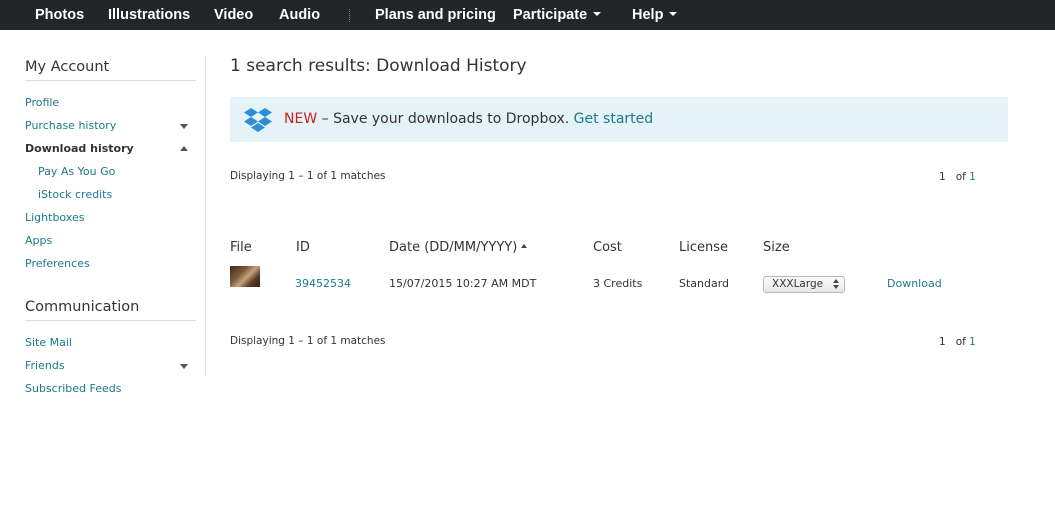 The width and height of the screenshot is (1055, 512). I want to click on nav-participate: Participate, so click(557, 15).